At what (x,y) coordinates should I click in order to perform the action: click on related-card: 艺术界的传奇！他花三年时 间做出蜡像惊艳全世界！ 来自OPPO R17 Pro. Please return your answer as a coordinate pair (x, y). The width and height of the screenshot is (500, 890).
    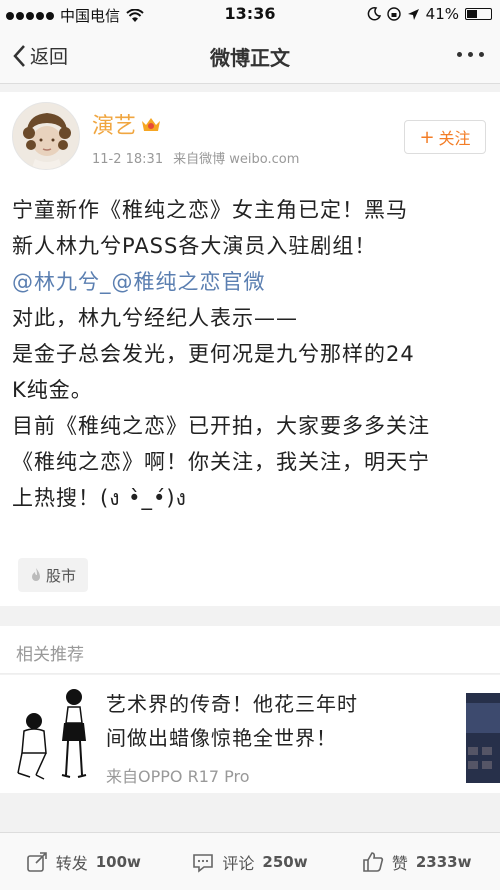
    Looking at the image, I should click on (250, 734).